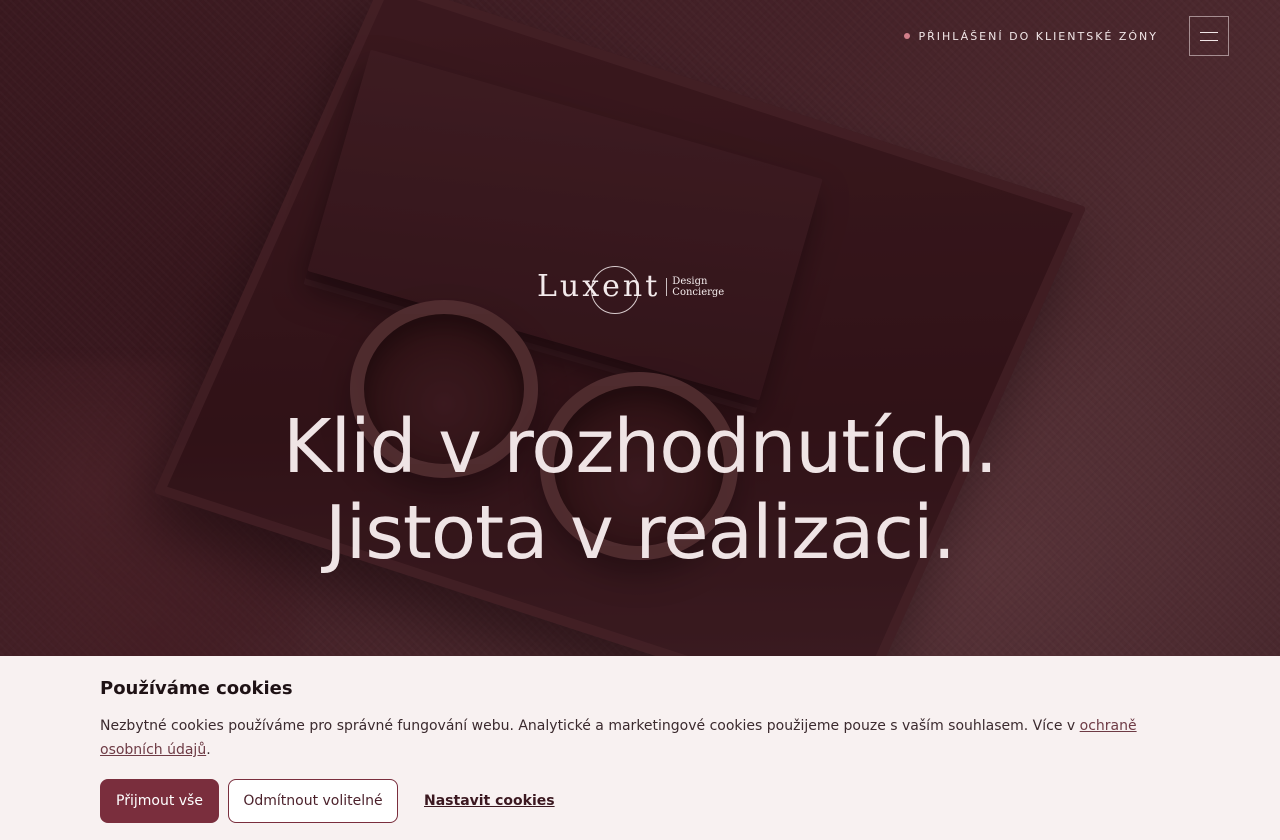 This screenshot has width=1280, height=840. What do you see at coordinates (667, 287) in the screenshot?
I see `logo-separator` at bounding box center [667, 287].